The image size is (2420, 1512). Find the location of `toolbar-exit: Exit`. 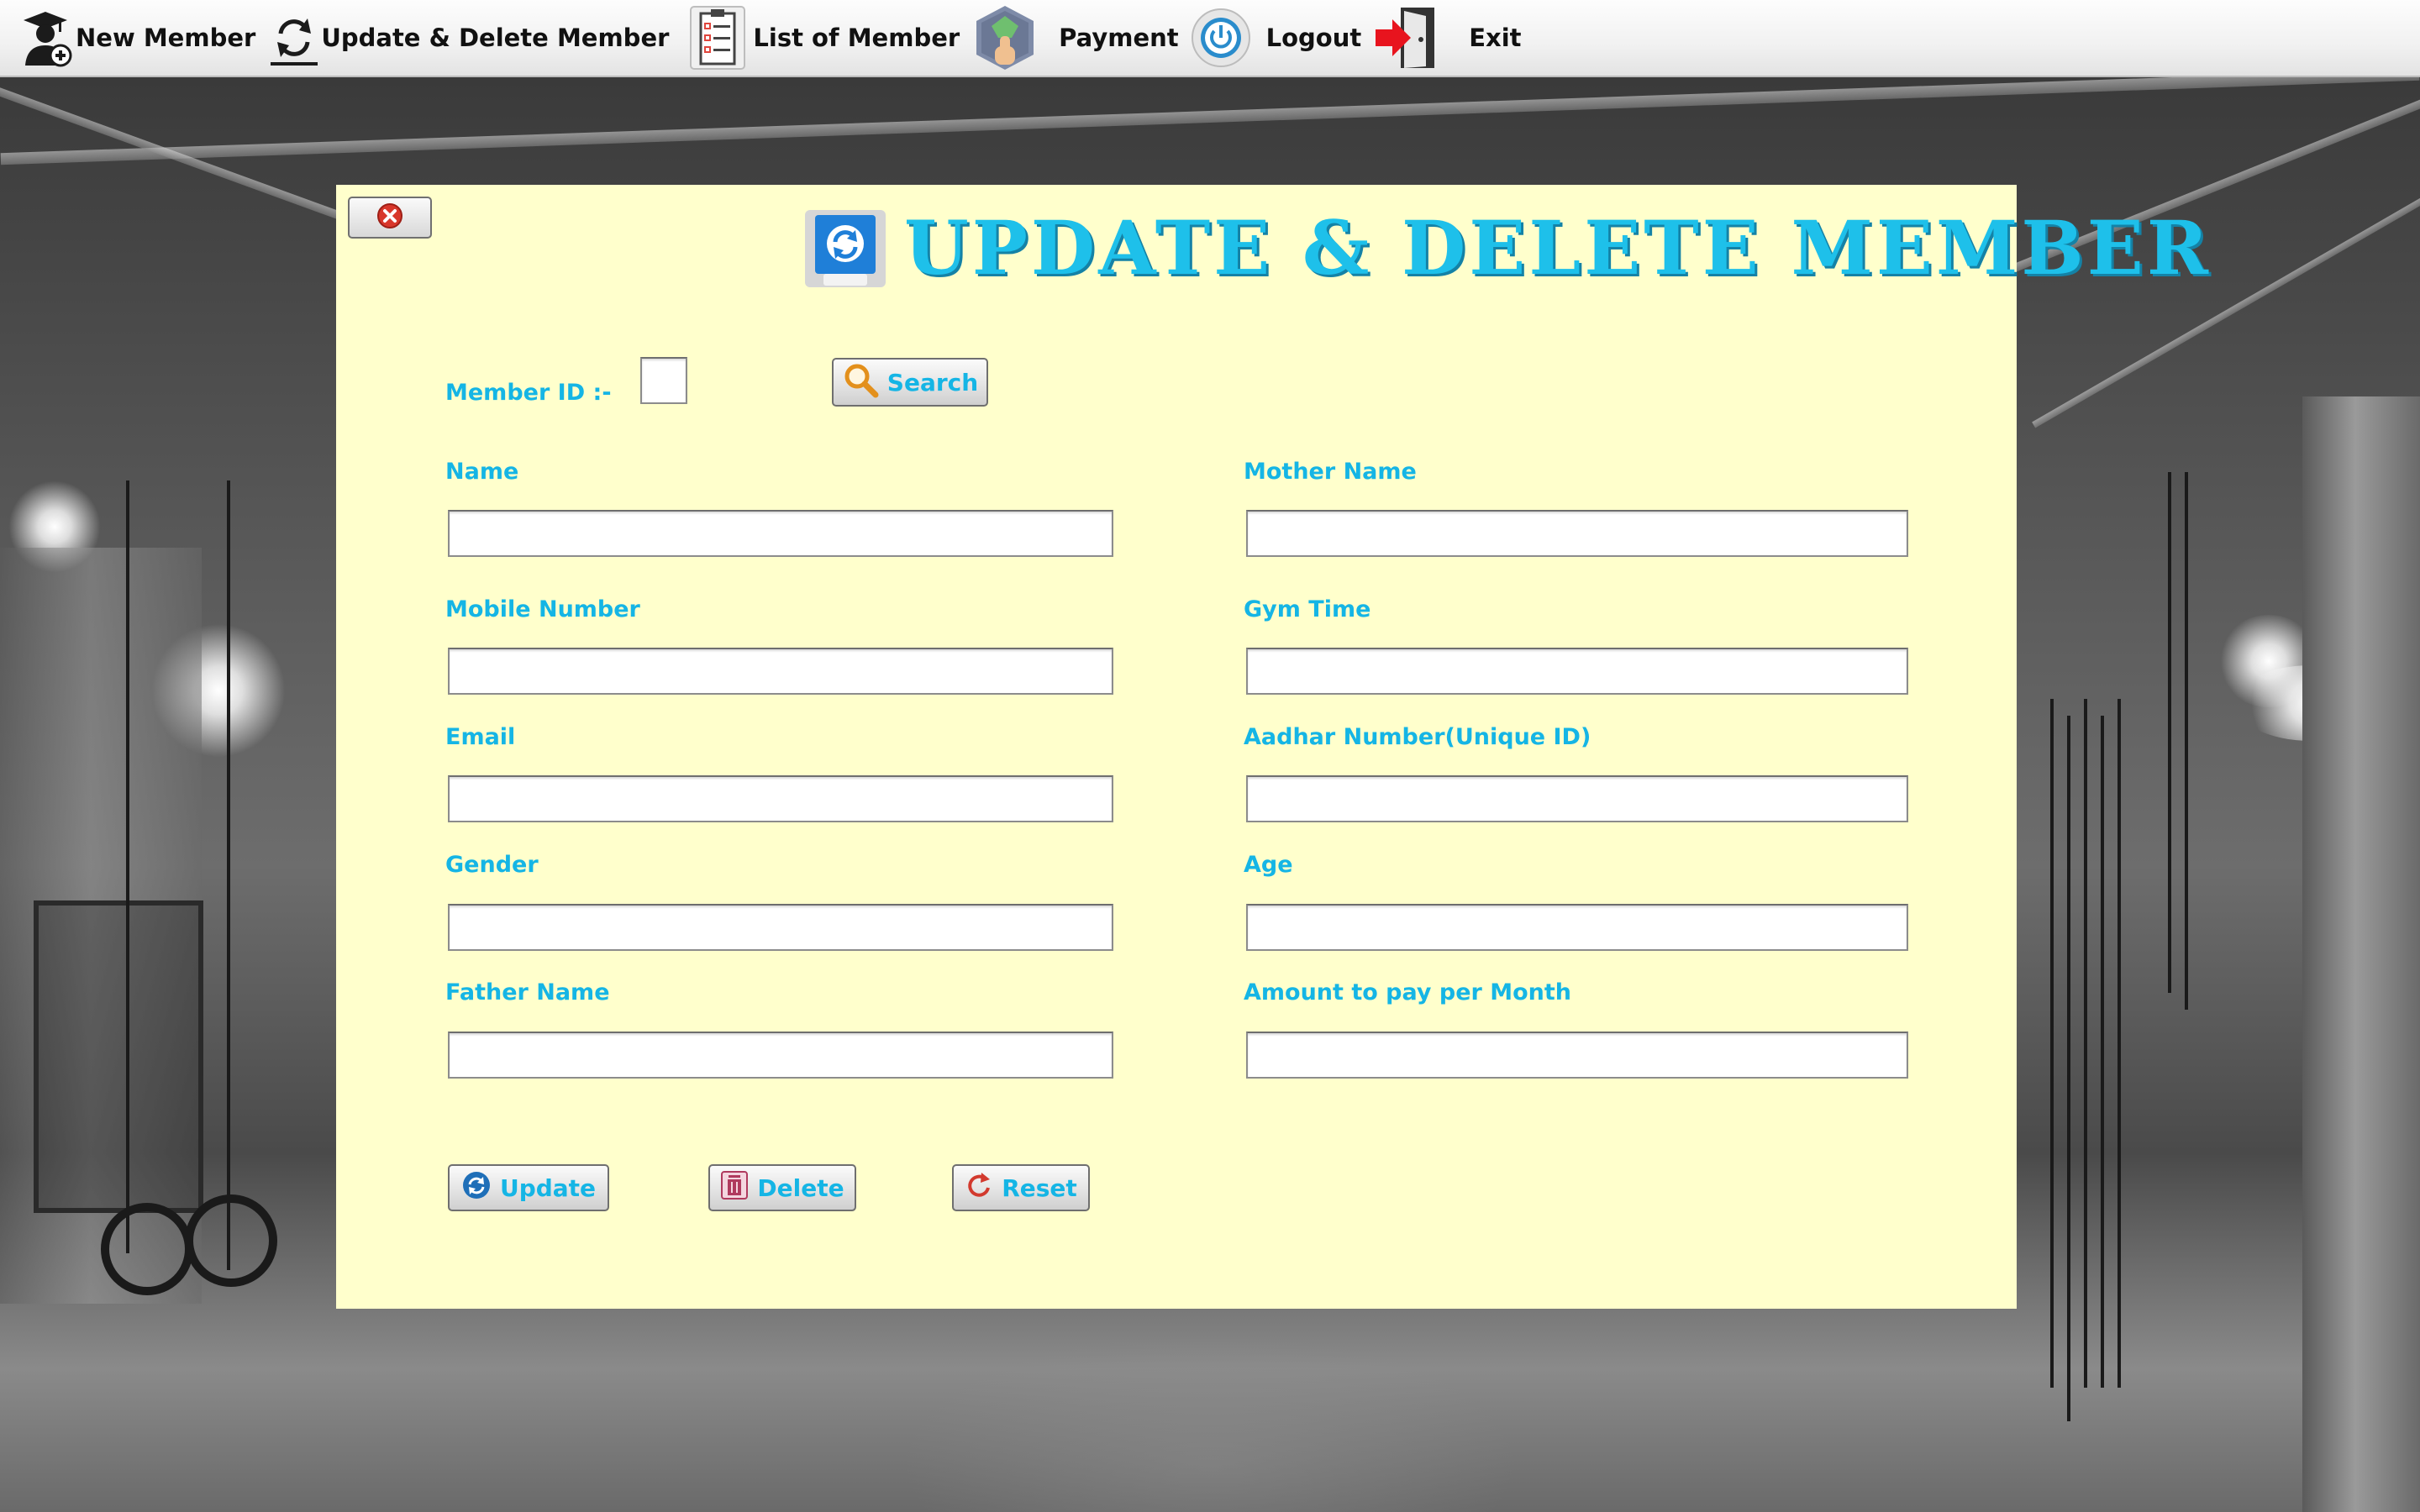

toolbar-exit: Exit is located at coordinates (1447, 38).